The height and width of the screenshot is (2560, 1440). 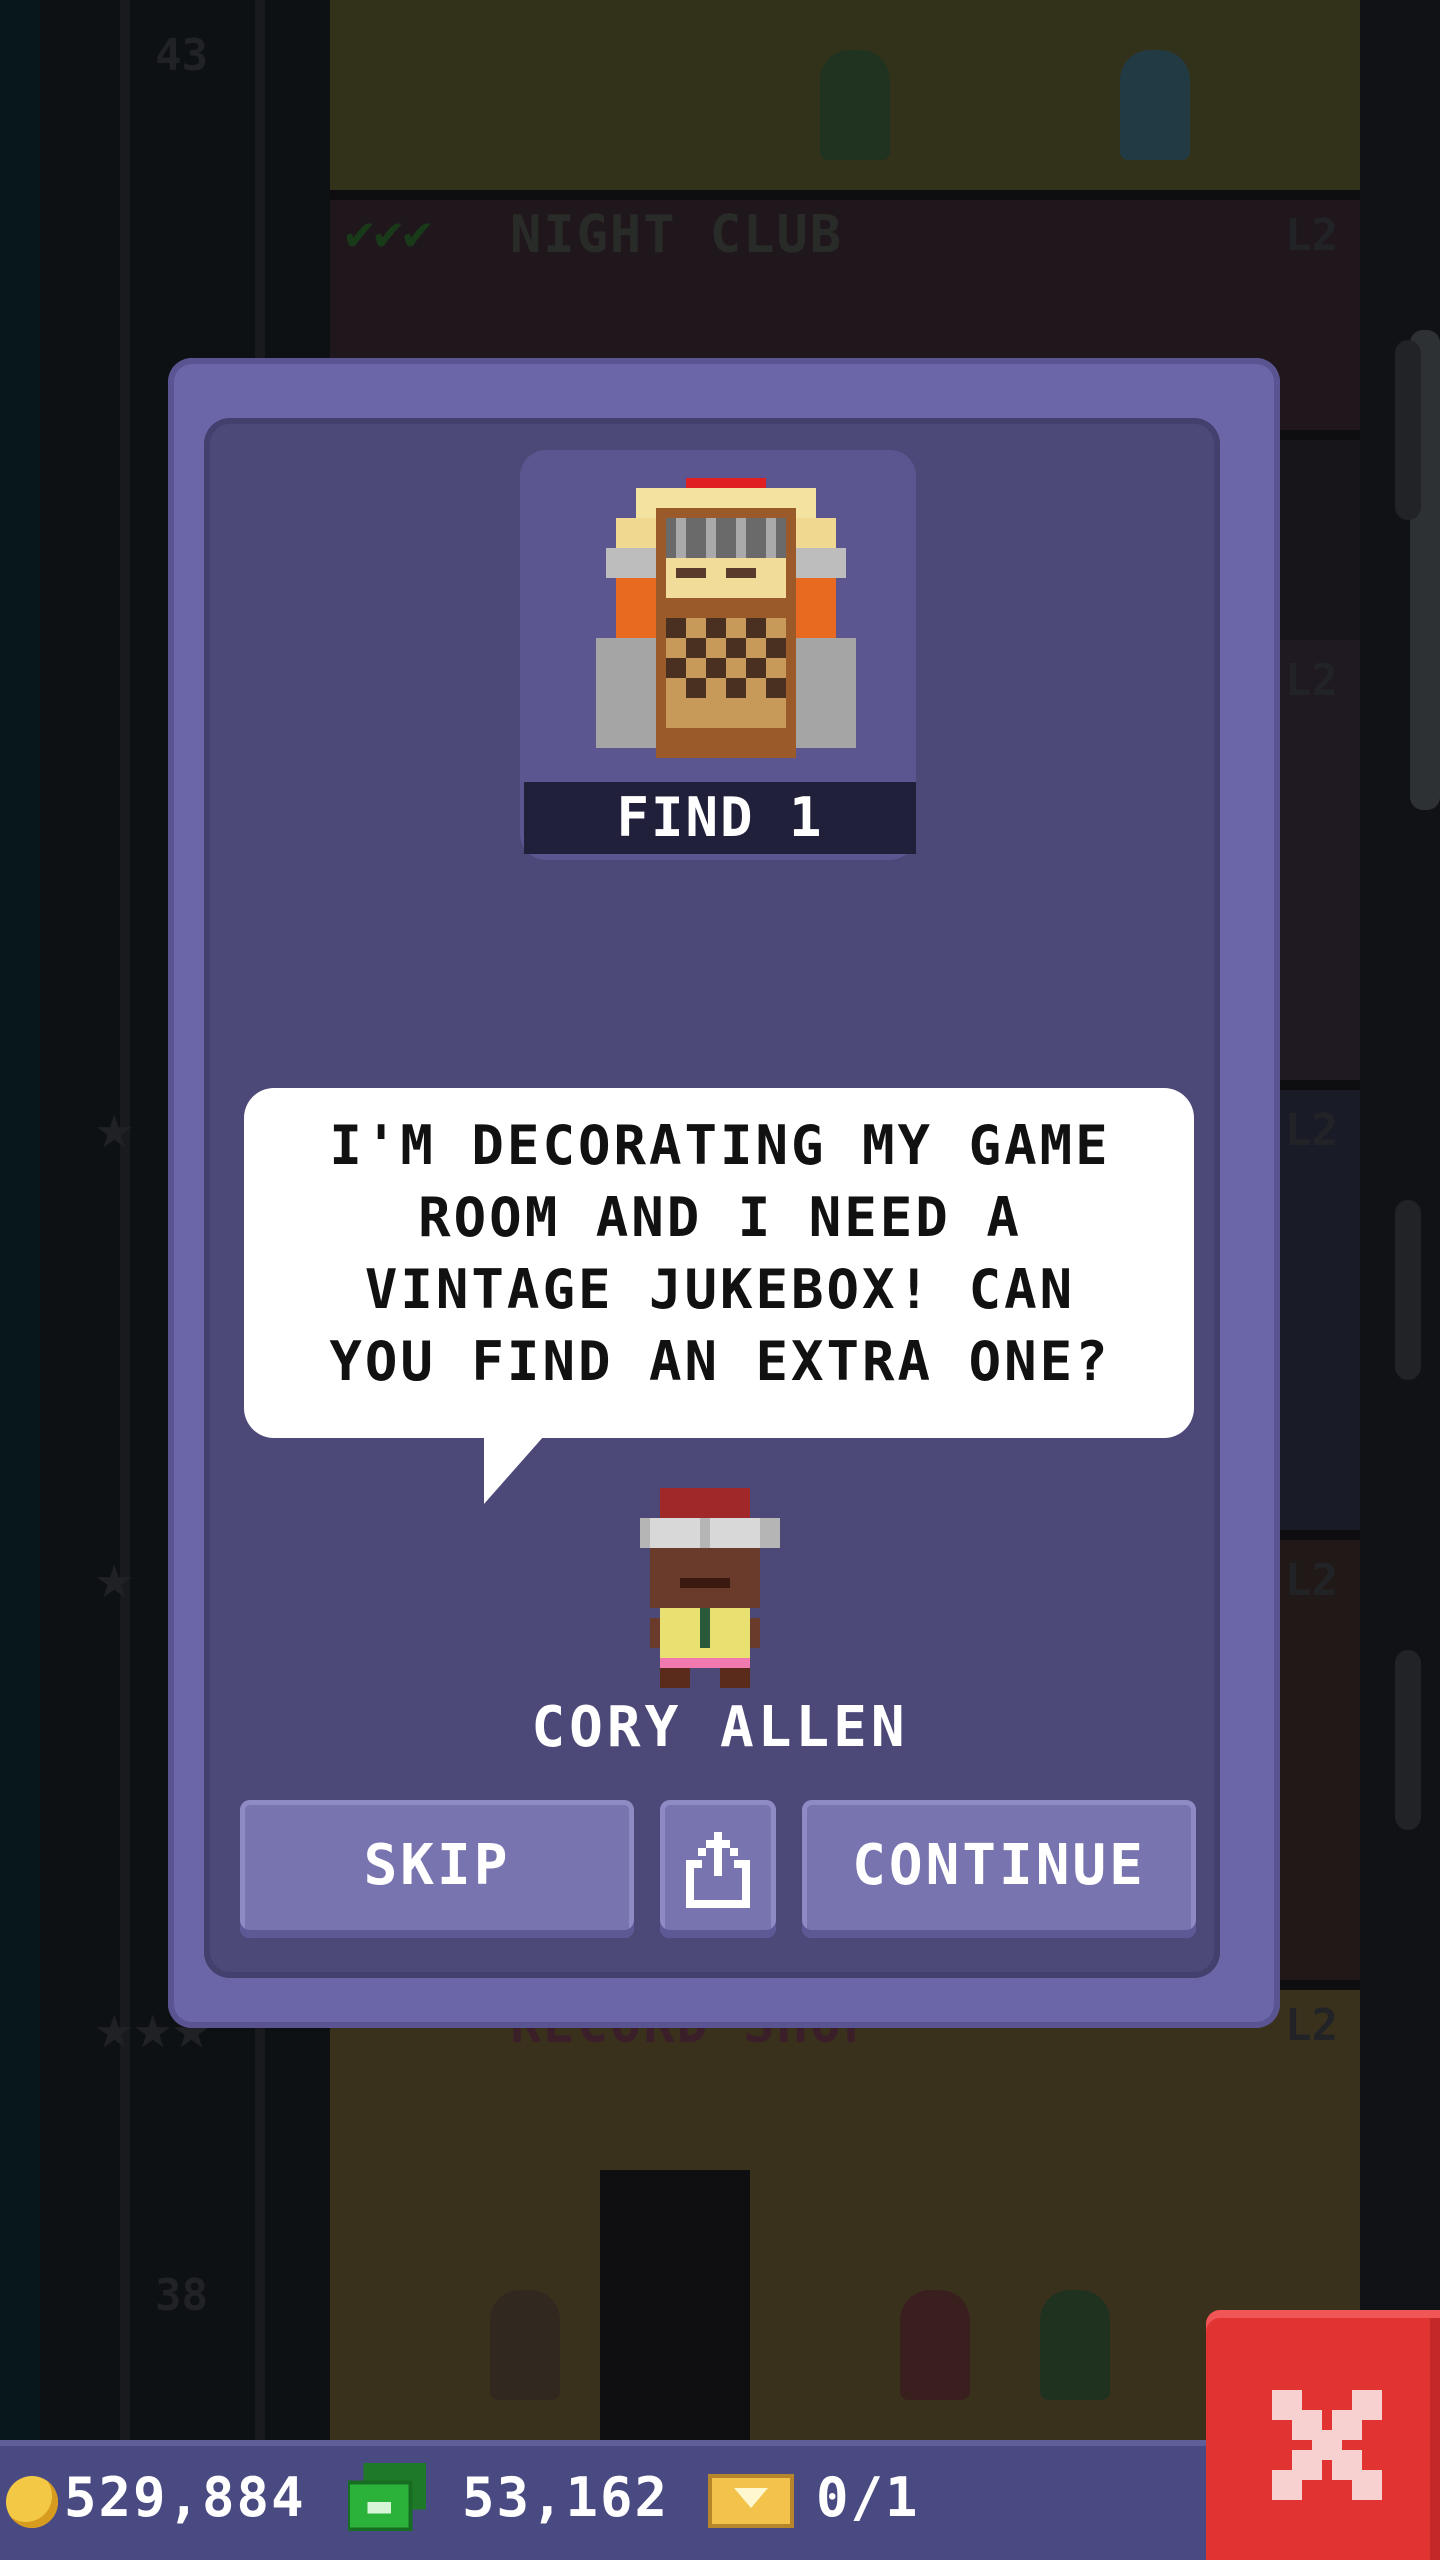 What do you see at coordinates (720, 818) in the screenshot?
I see `find-count-label: FIND 1` at bounding box center [720, 818].